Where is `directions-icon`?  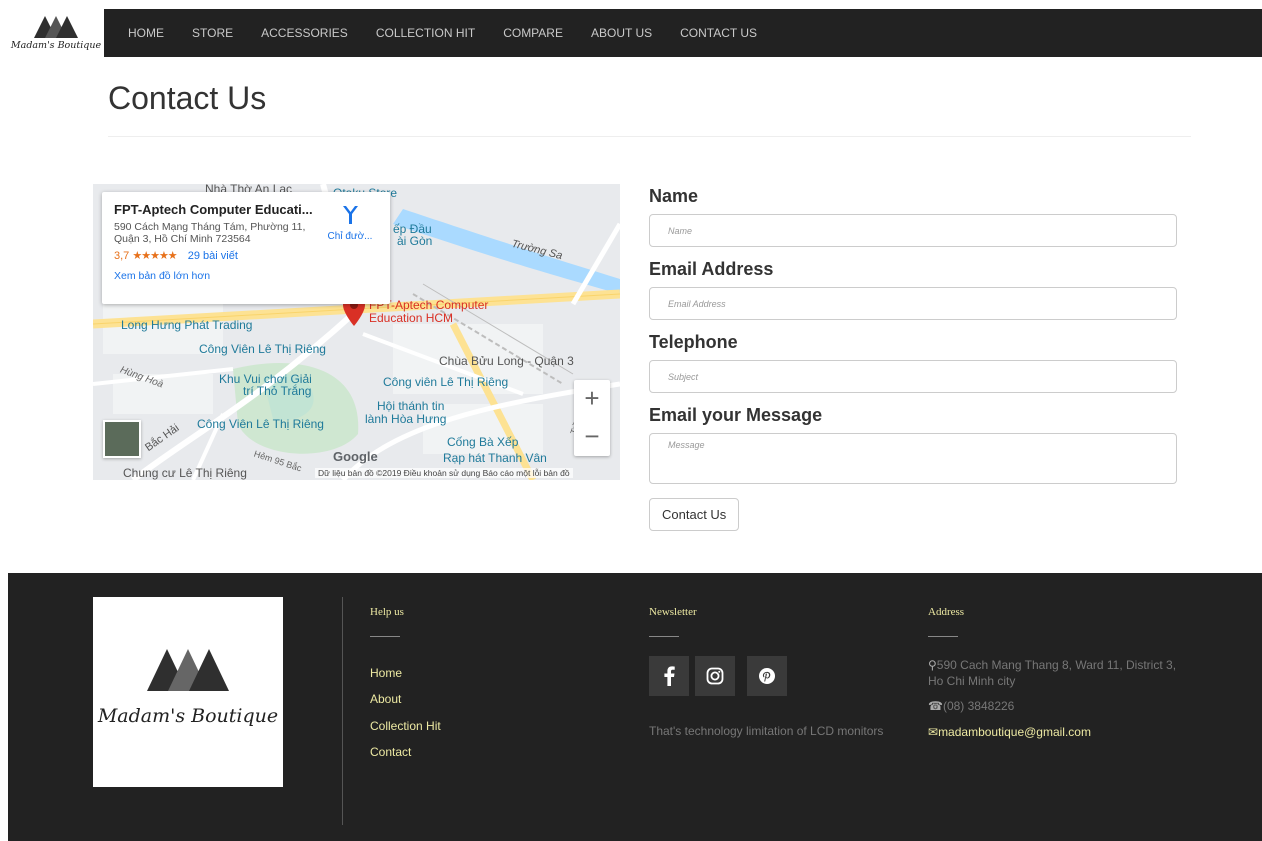 directions-icon is located at coordinates (350, 215).